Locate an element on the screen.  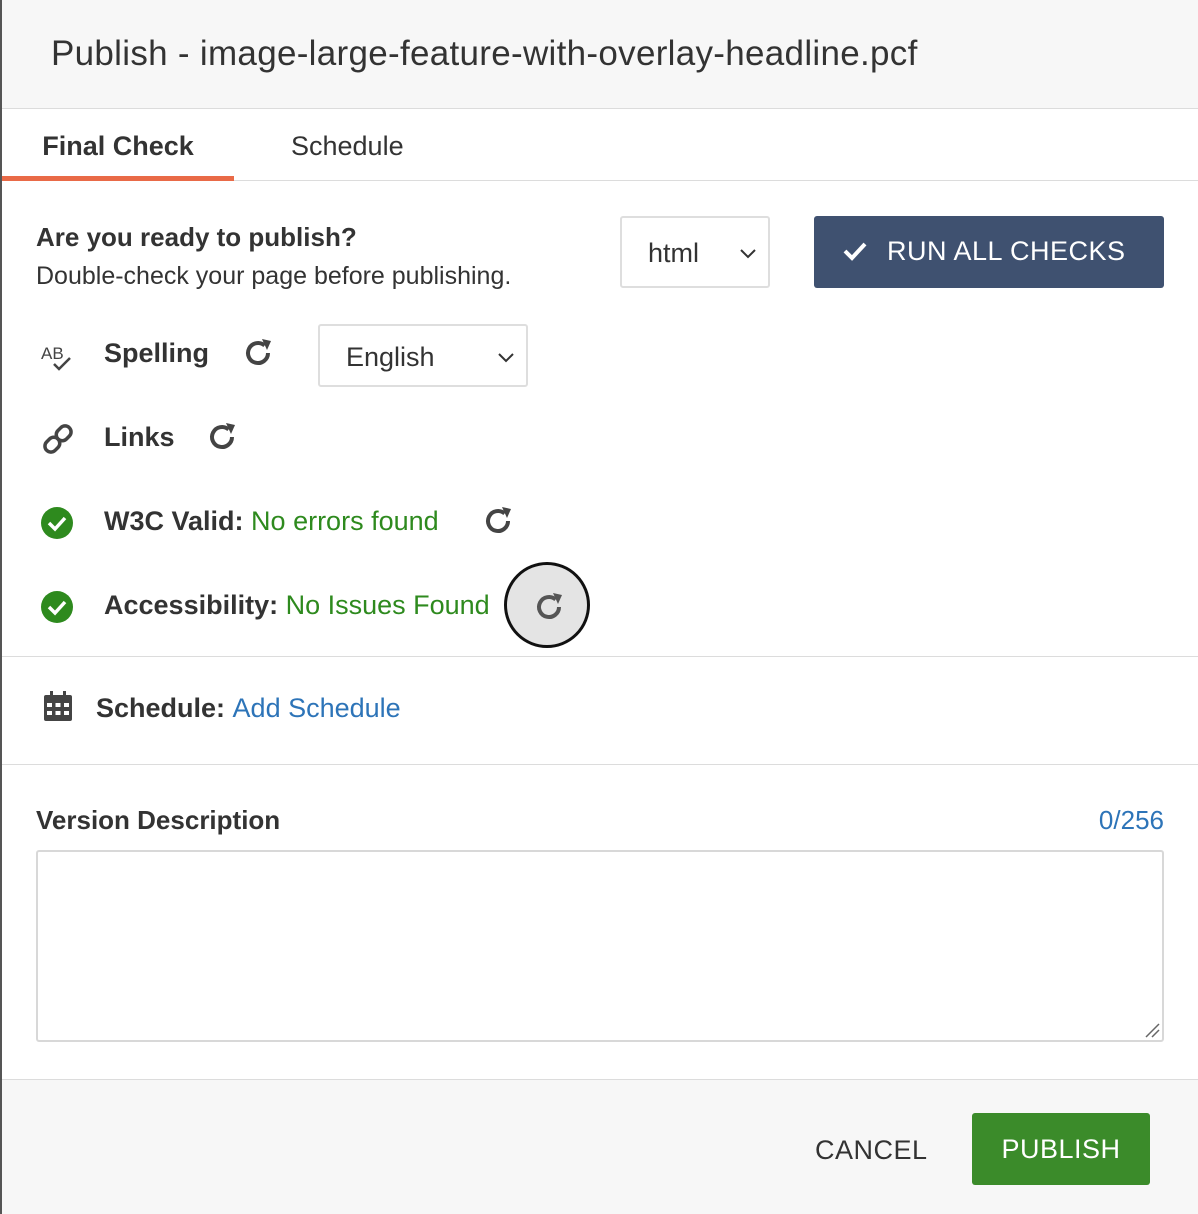
link-icon is located at coordinates (58, 439).